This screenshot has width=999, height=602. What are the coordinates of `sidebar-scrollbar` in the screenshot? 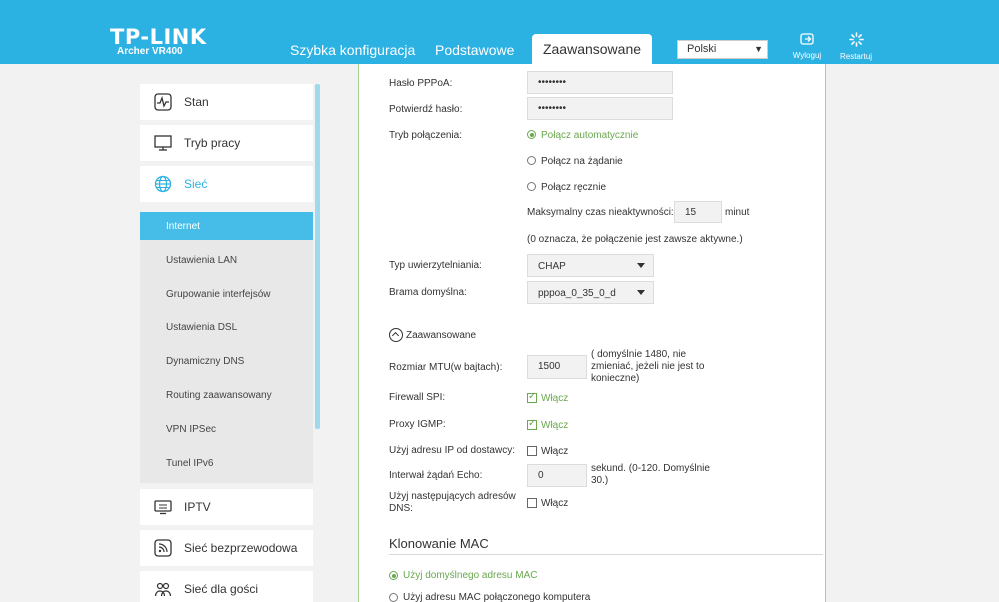 It's located at (317, 256).